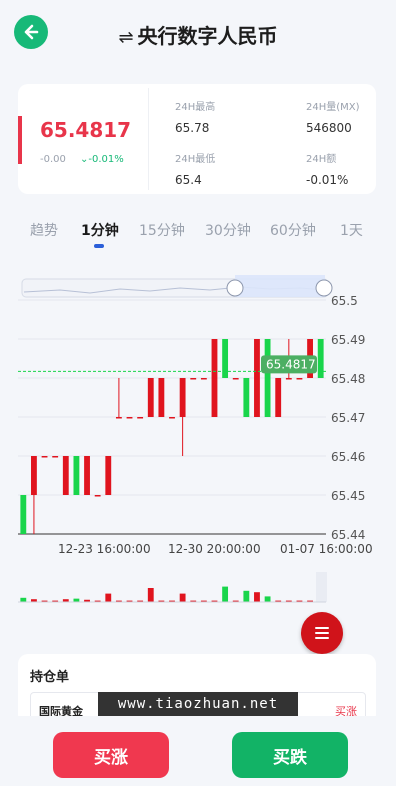 The height and width of the screenshot is (786, 396). What do you see at coordinates (214, 549) in the screenshot?
I see `x-tick-label: 12-30 20:00:00` at bounding box center [214, 549].